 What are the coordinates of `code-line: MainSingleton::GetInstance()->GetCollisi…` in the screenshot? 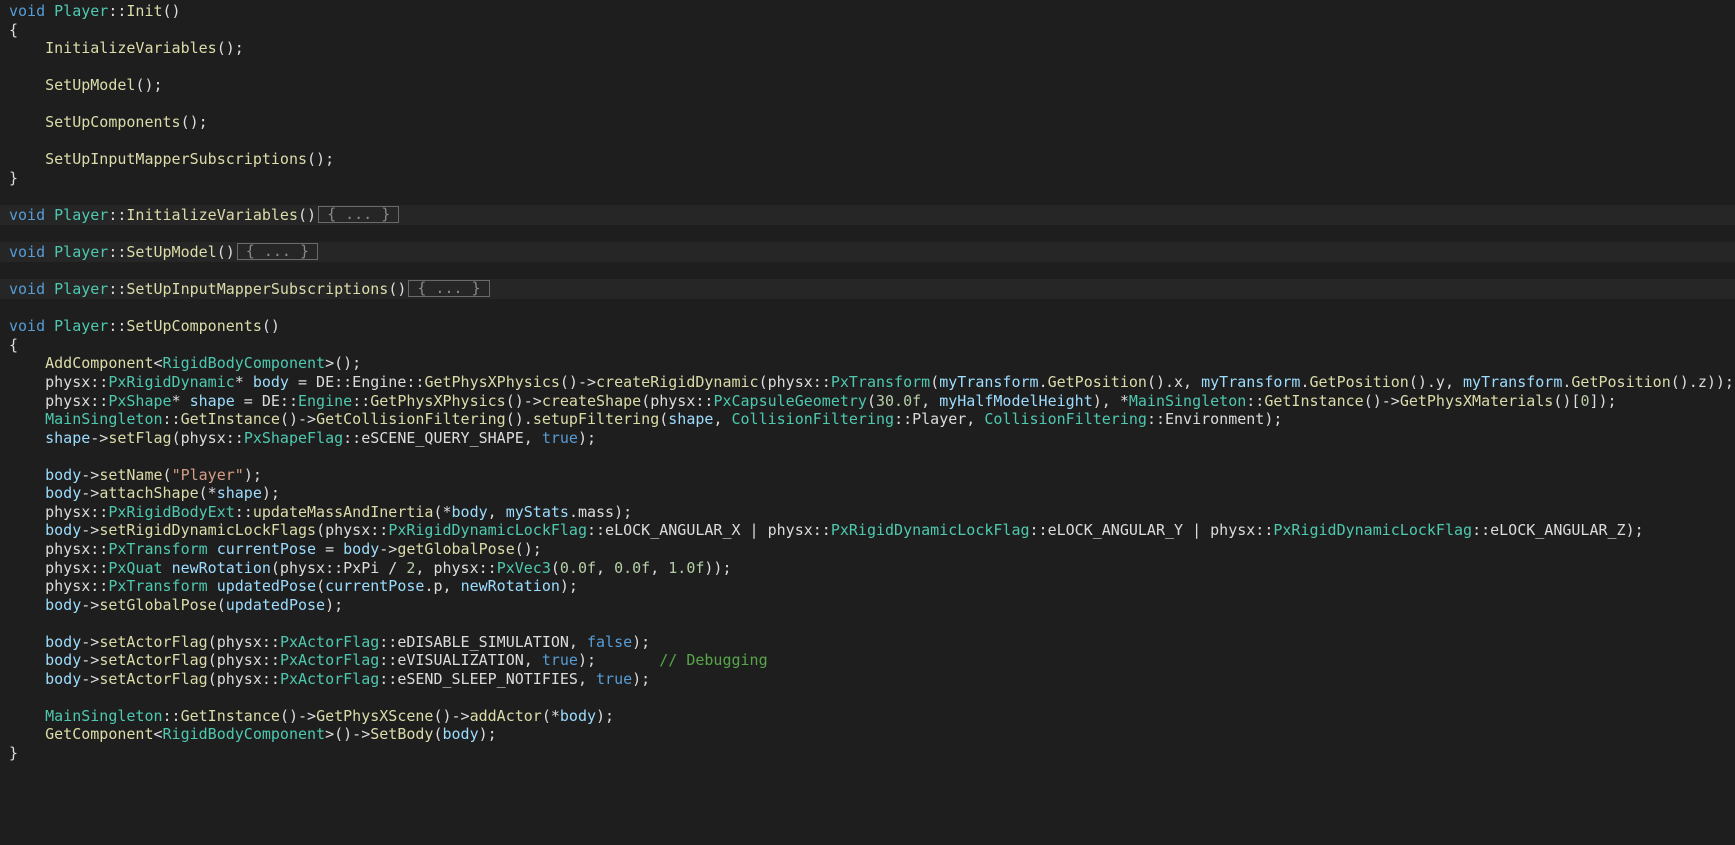 It's located at (867, 419).